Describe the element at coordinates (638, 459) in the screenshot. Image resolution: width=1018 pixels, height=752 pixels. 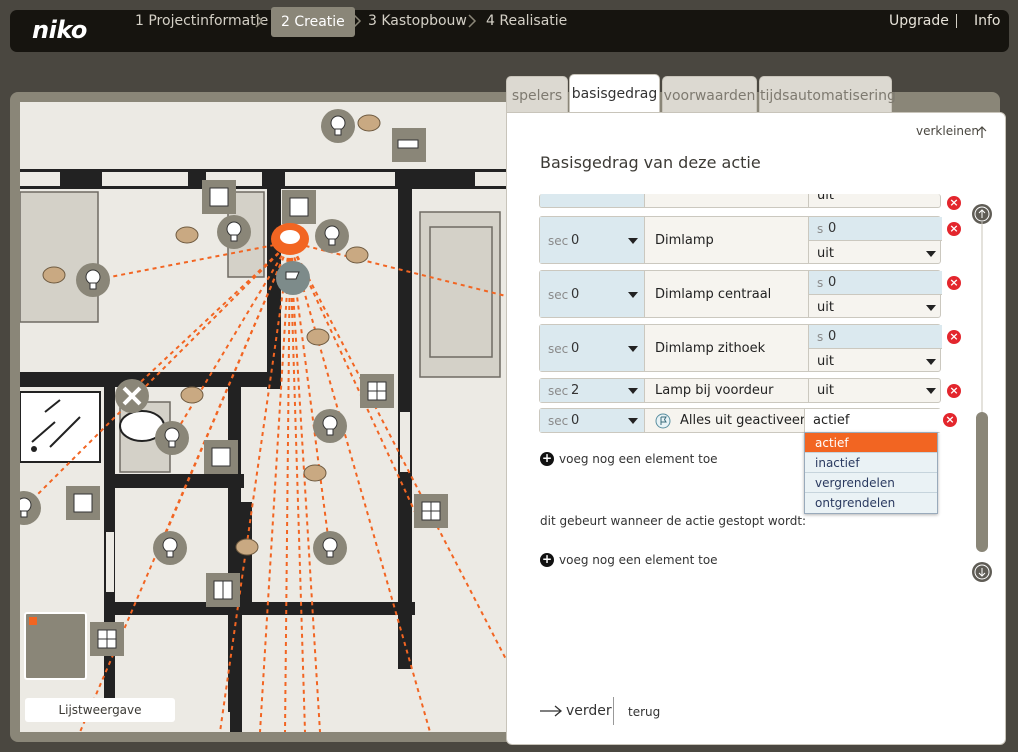
I see `add-element-link: voeg nog een element toe` at that location.